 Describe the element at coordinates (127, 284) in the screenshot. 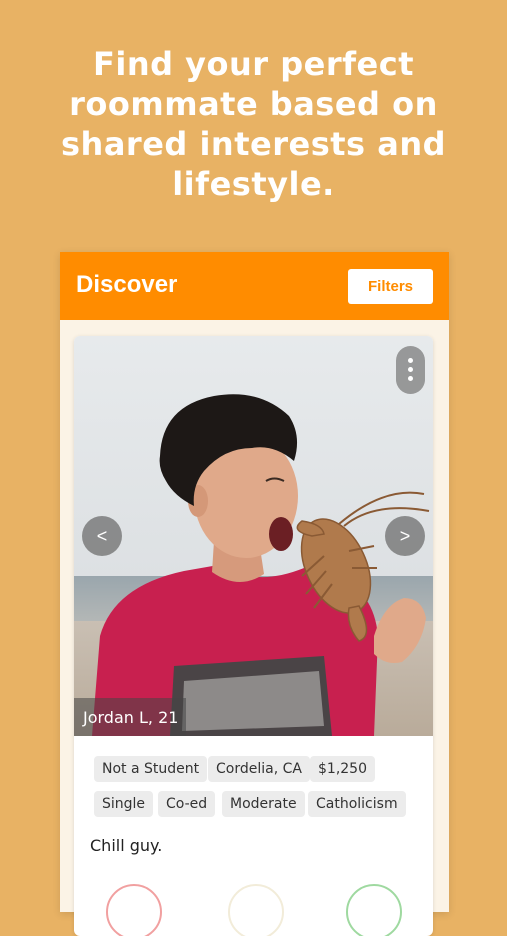

I see `page-title: Discover` at that location.